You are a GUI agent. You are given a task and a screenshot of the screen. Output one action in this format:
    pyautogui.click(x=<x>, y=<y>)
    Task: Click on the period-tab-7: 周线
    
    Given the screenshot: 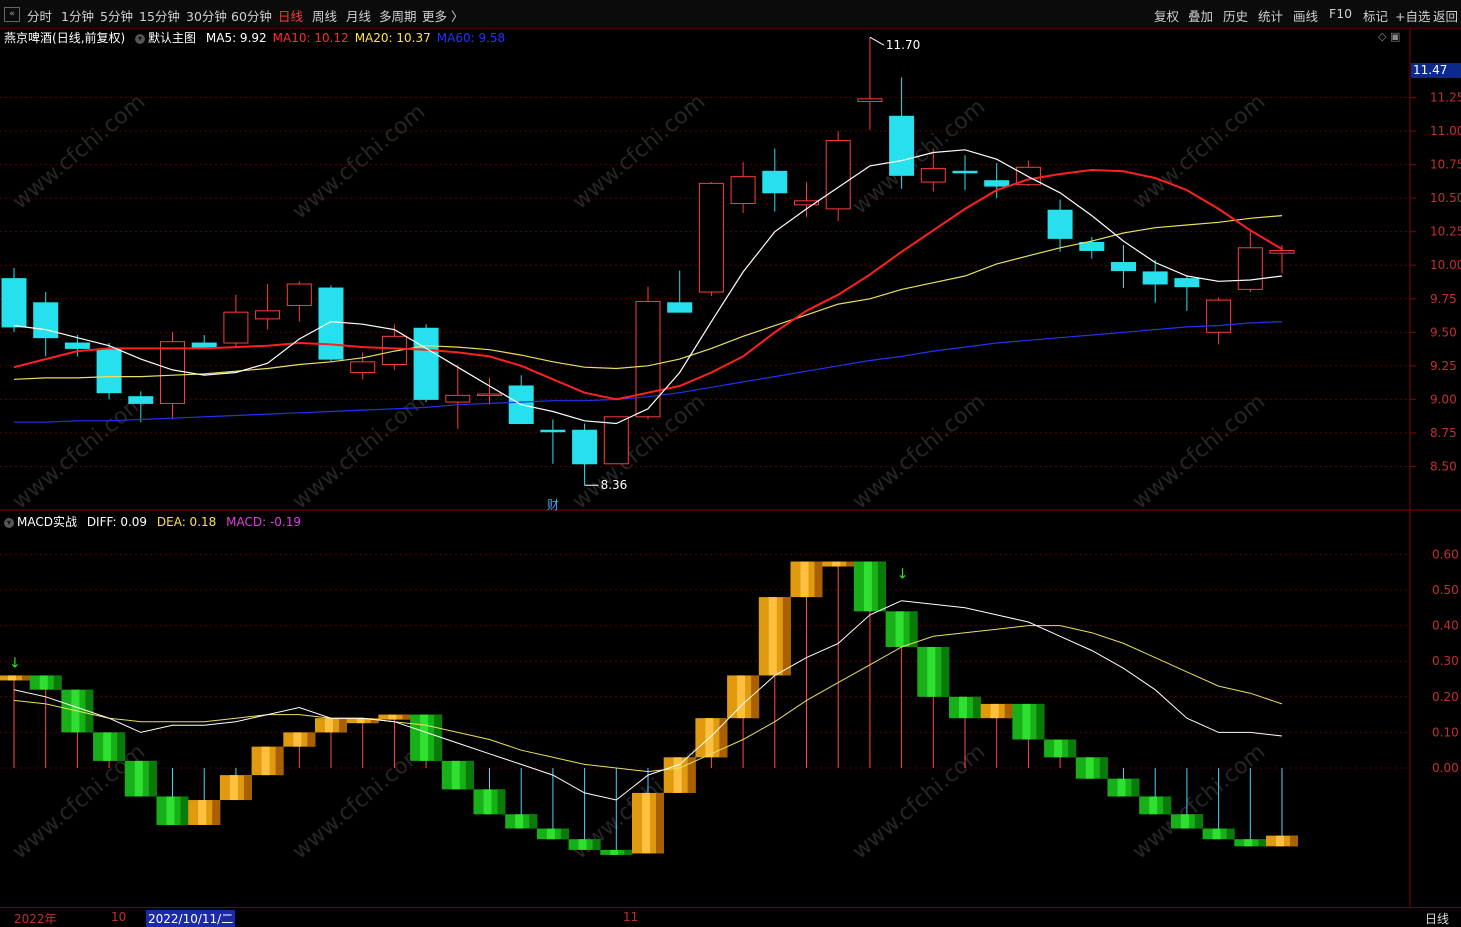 What is the action you would take?
    pyautogui.click(x=324, y=15)
    